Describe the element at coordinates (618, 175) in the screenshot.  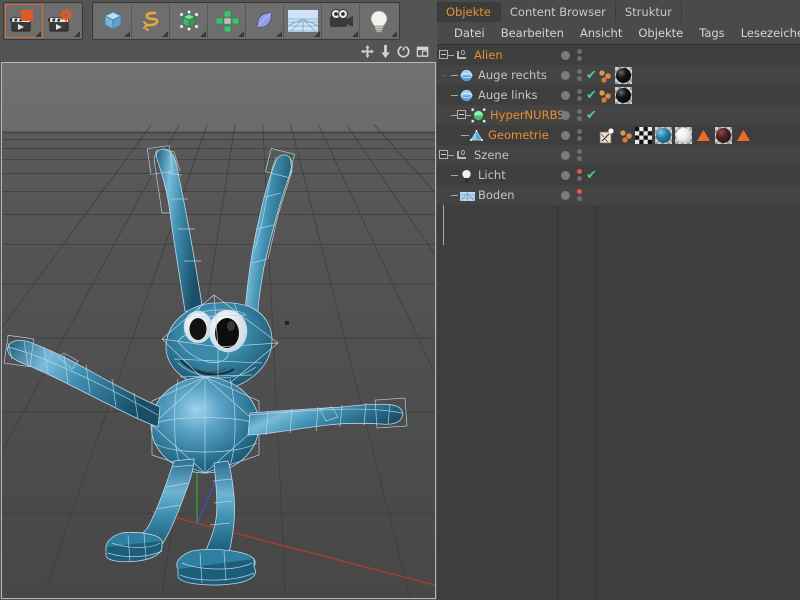
I see `table-row: Licht ✔` at that location.